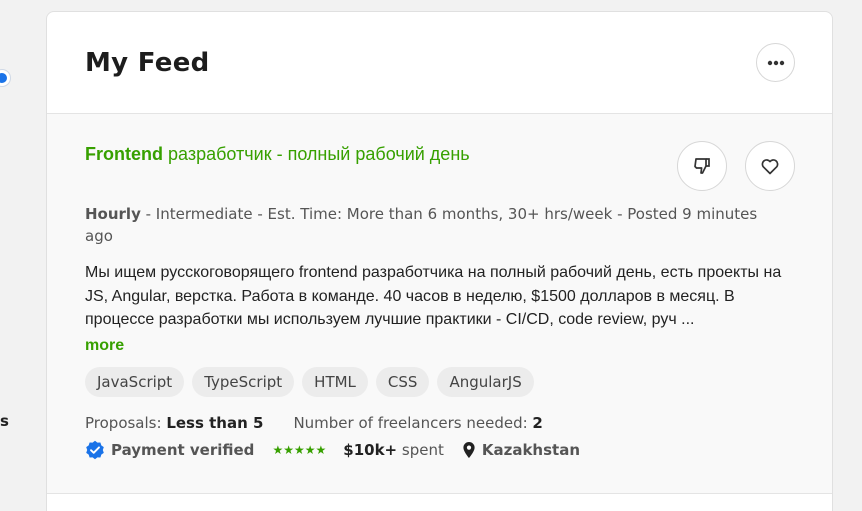  What do you see at coordinates (402, 382) in the screenshot?
I see `skill-tag: CSS` at bounding box center [402, 382].